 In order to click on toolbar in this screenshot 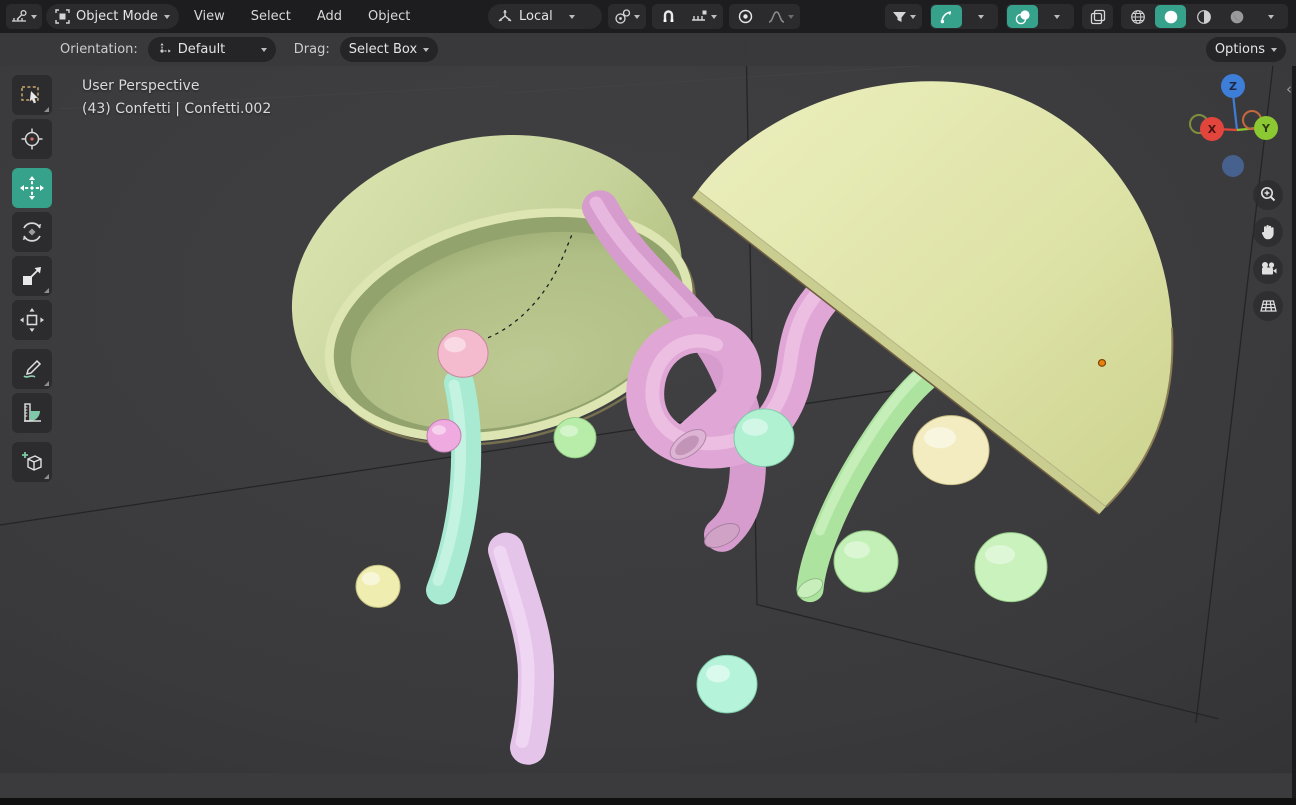, I will do `click(32, 280)`.